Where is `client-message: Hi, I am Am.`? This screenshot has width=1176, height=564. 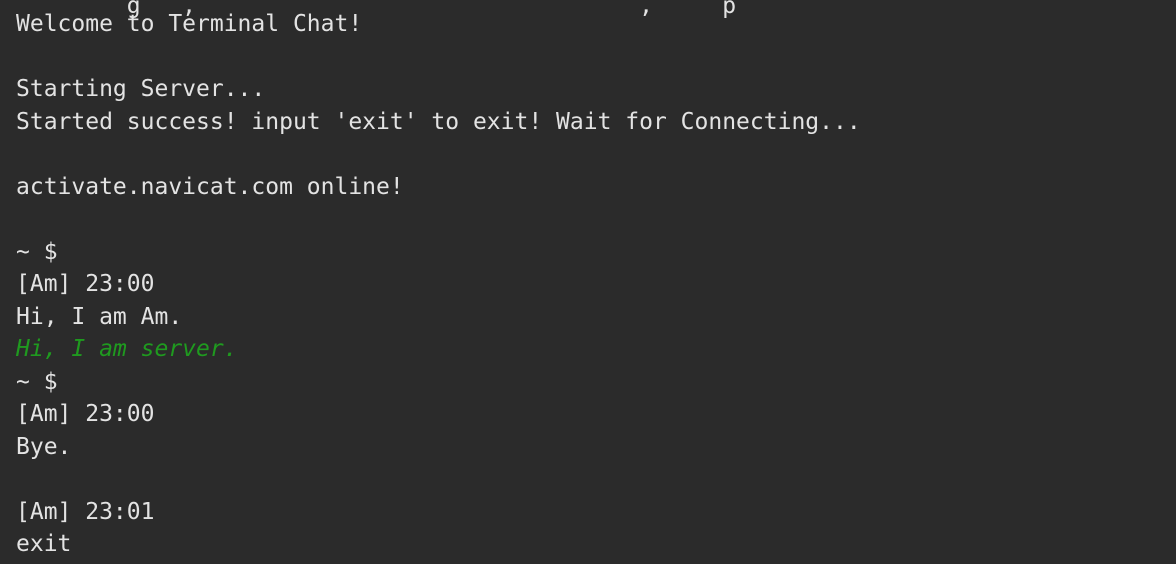 client-message: Hi, I am Am. is located at coordinates (99, 317).